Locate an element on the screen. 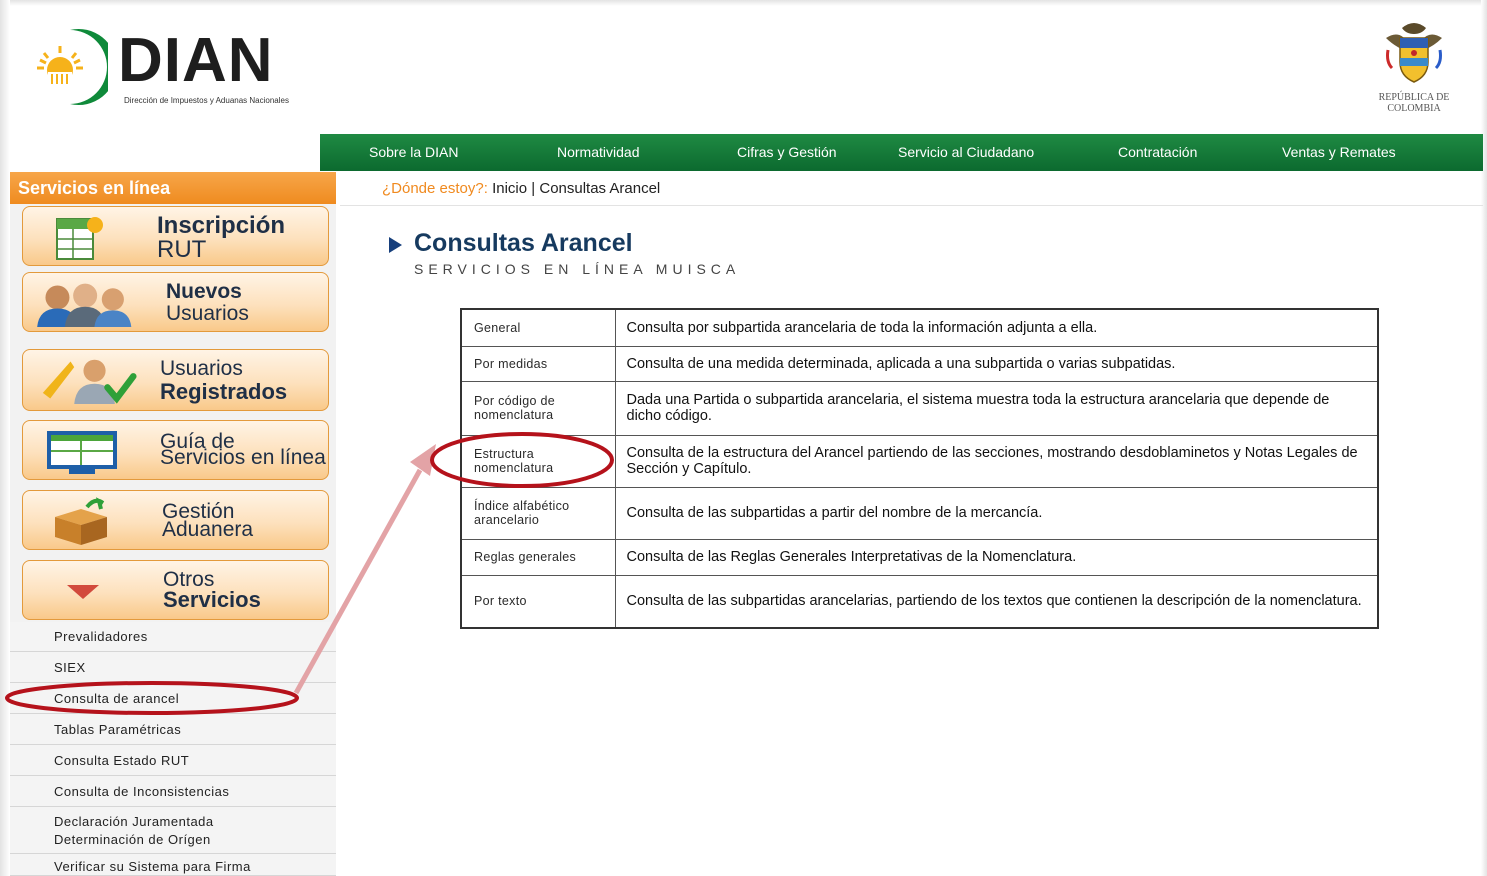 The image size is (1487, 876). menu-consulta-inconsistencias: Consulta de Inconsistencias is located at coordinates (173, 791).